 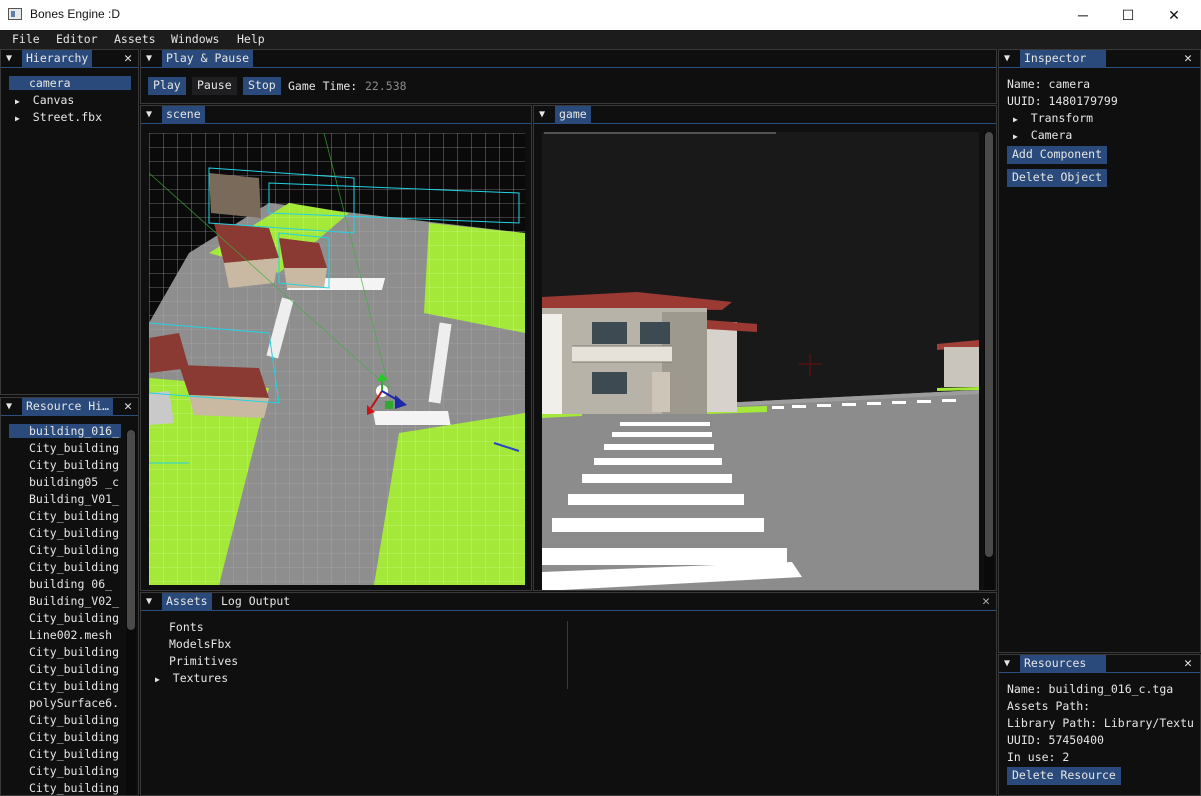 I want to click on play-button: Play, so click(x=167, y=86).